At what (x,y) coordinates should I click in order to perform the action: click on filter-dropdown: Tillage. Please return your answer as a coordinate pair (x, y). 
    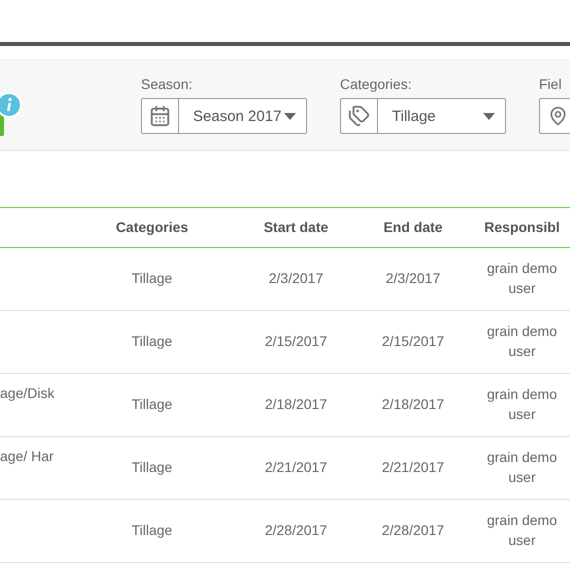
    Looking at the image, I should click on (423, 116).